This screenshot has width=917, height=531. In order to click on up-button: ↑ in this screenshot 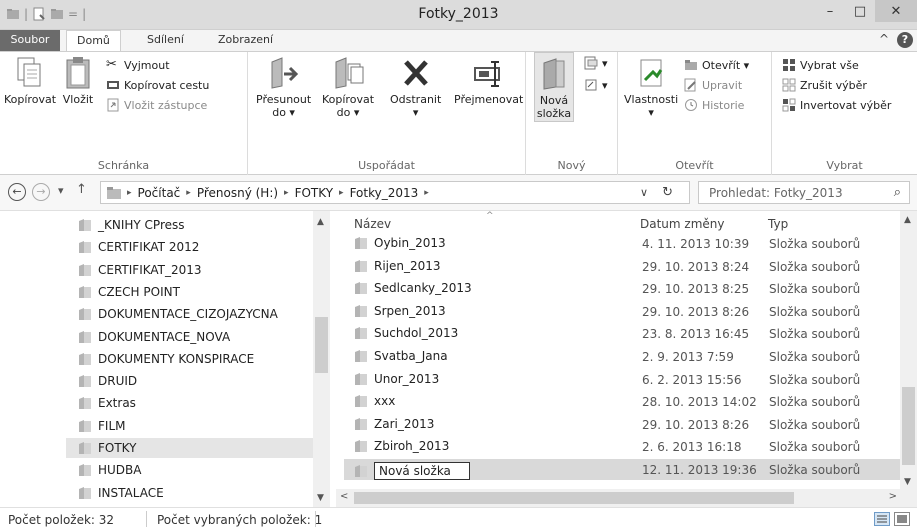, I will do `click(81, 189)`.